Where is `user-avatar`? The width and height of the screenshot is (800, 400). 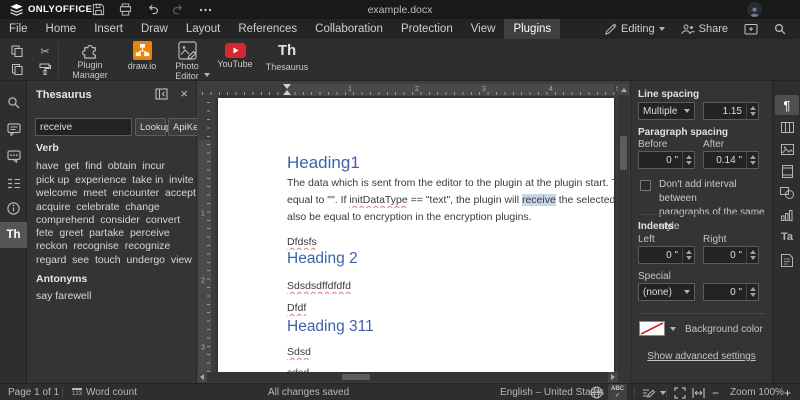
user-avatar is located at coordinates (754, 9).